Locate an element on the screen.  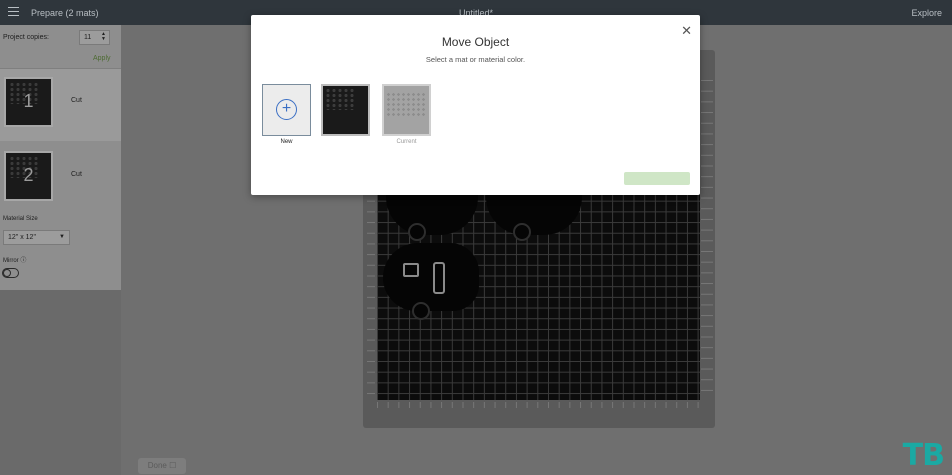
stepper-arrows-icon: ▲ ▼ is located at coordinates (103, 37).